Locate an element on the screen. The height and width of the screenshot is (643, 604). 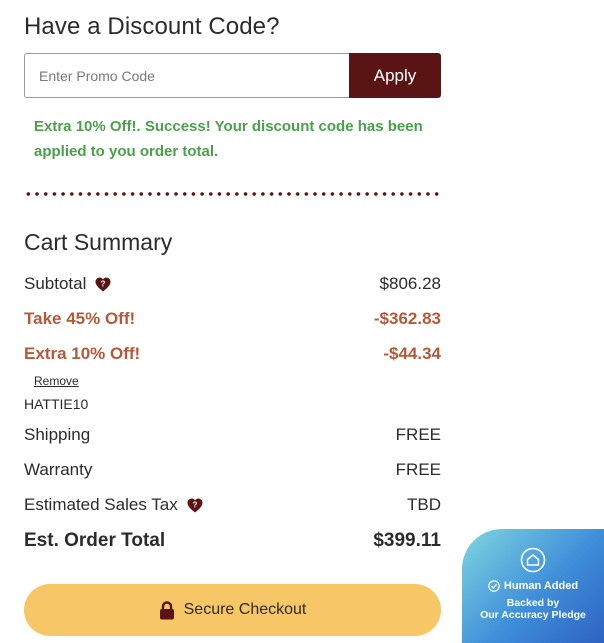
promo-code-input is located at coordinates (186, 75).